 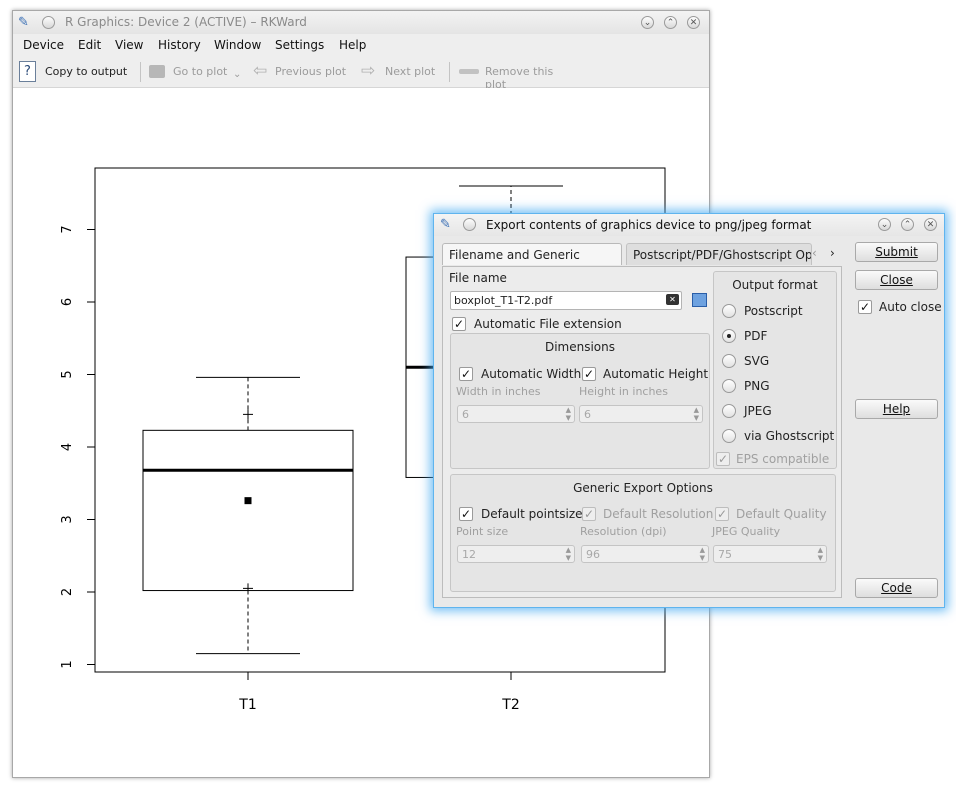 What do you see at coordinates (672, 299) in the screenshot?
I see `clear-text-icon: ✕` at bounding box center [672, 299].